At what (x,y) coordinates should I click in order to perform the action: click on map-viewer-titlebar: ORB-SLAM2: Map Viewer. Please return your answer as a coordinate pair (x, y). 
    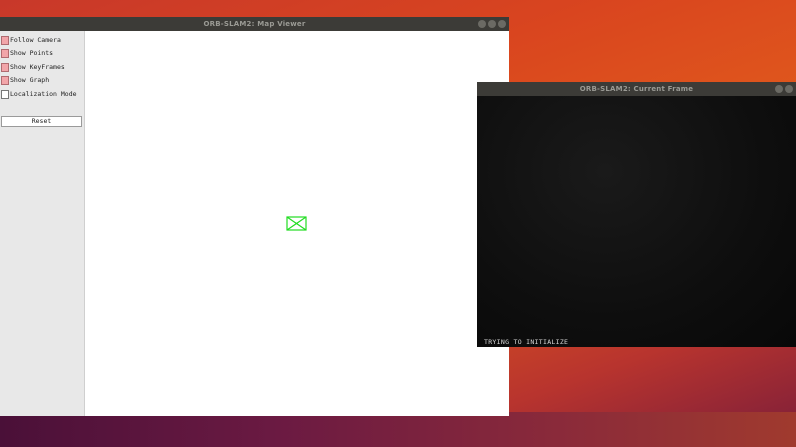
    Looking at the image, I should click on (254, 24).